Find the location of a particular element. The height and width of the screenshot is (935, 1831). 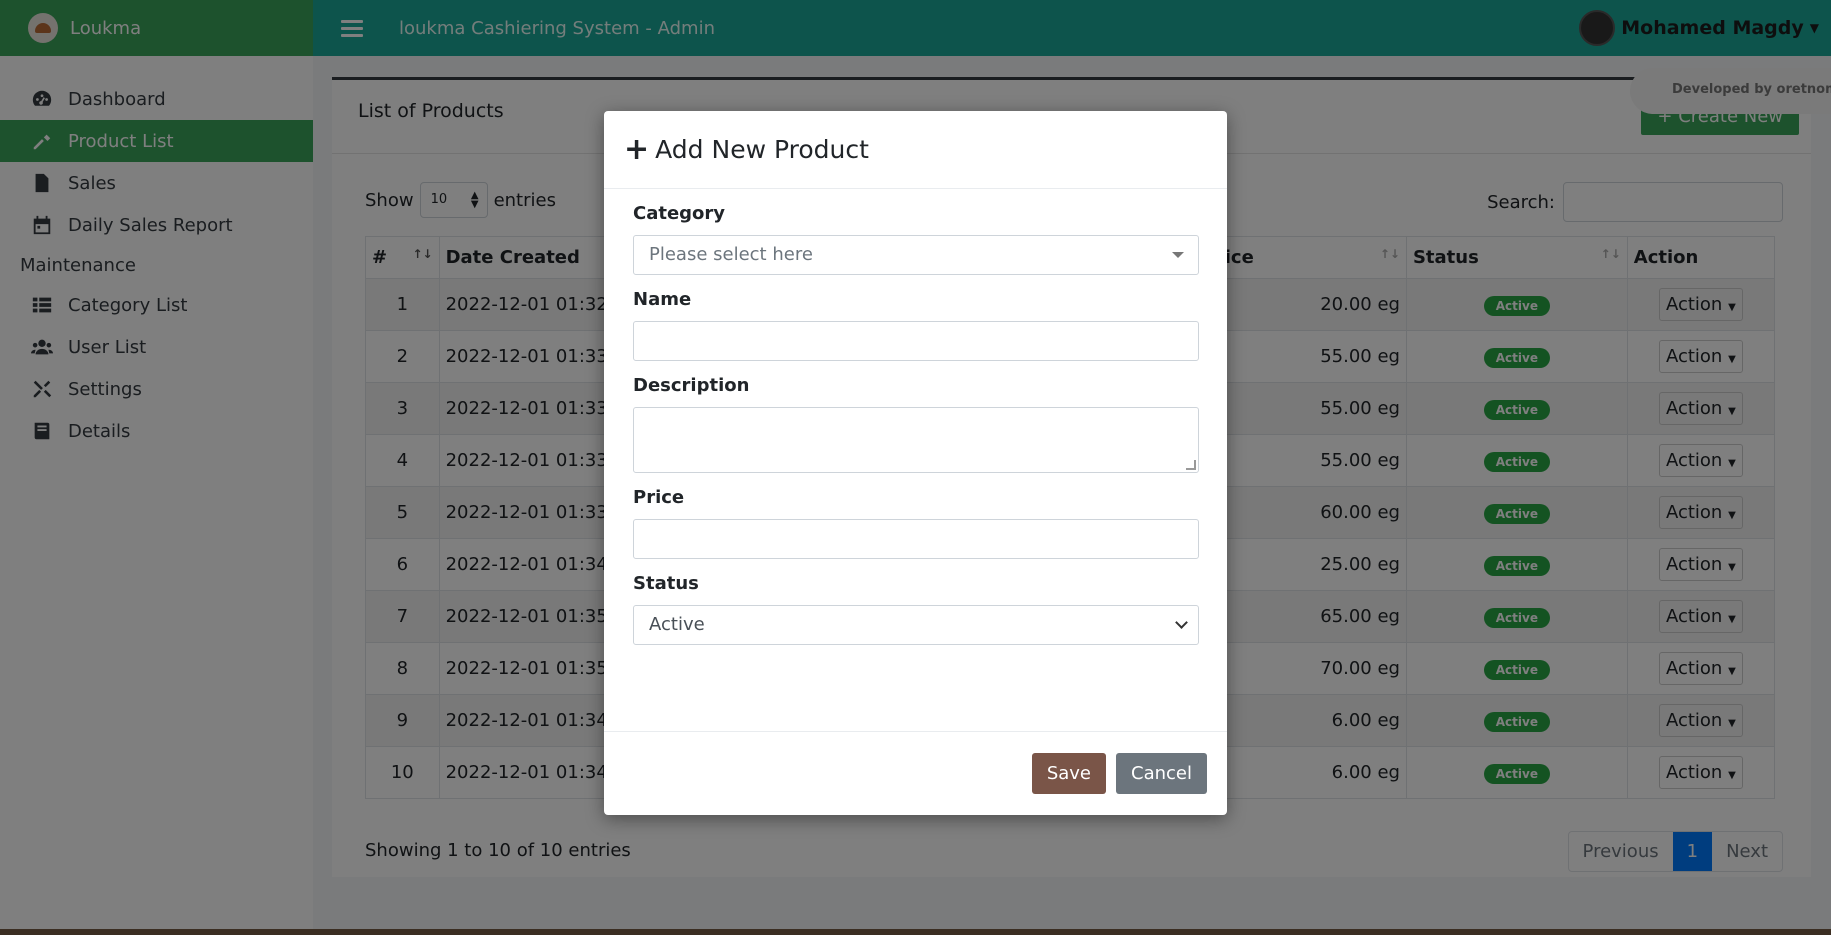

bottom-strip is located at coordinates (915, 932).